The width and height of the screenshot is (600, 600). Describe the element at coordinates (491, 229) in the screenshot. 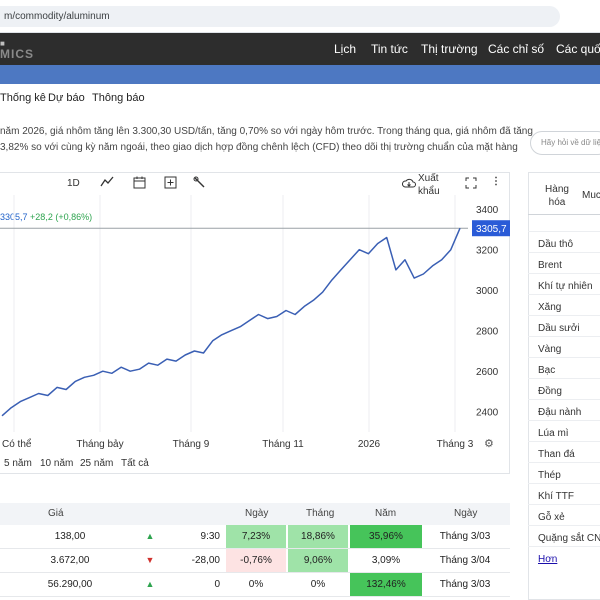

I see `current-price-badge-label: 3305,7` at that location.